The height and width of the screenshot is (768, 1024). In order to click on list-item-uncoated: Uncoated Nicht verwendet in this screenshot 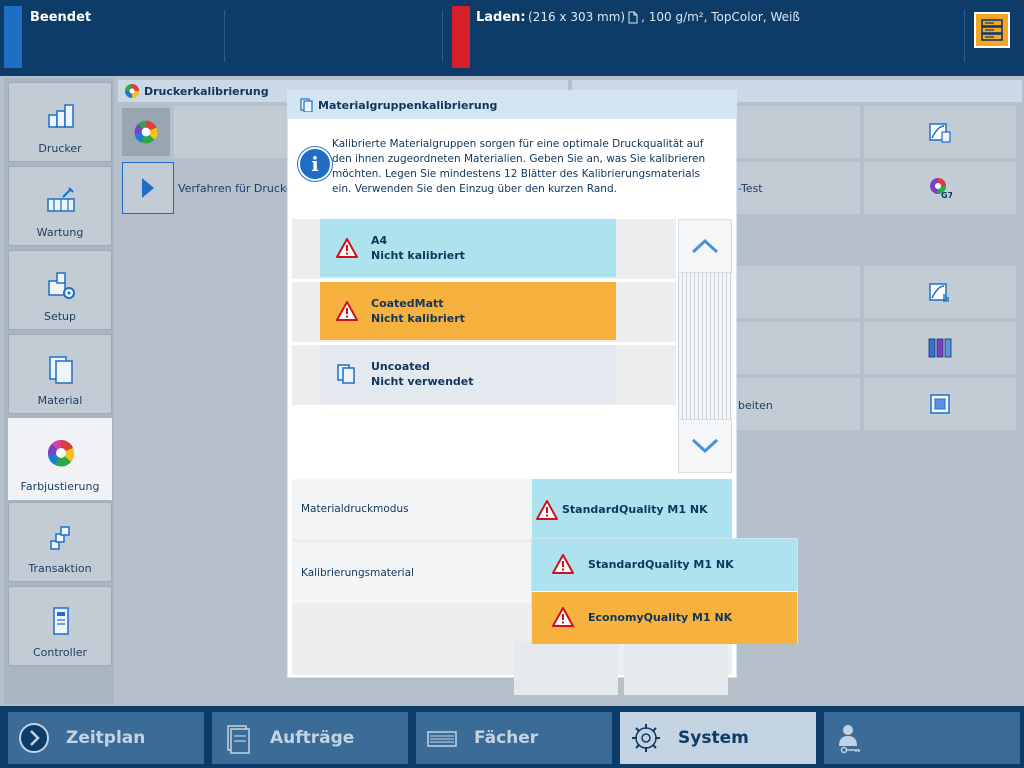, I will do `click(468, 374)`.